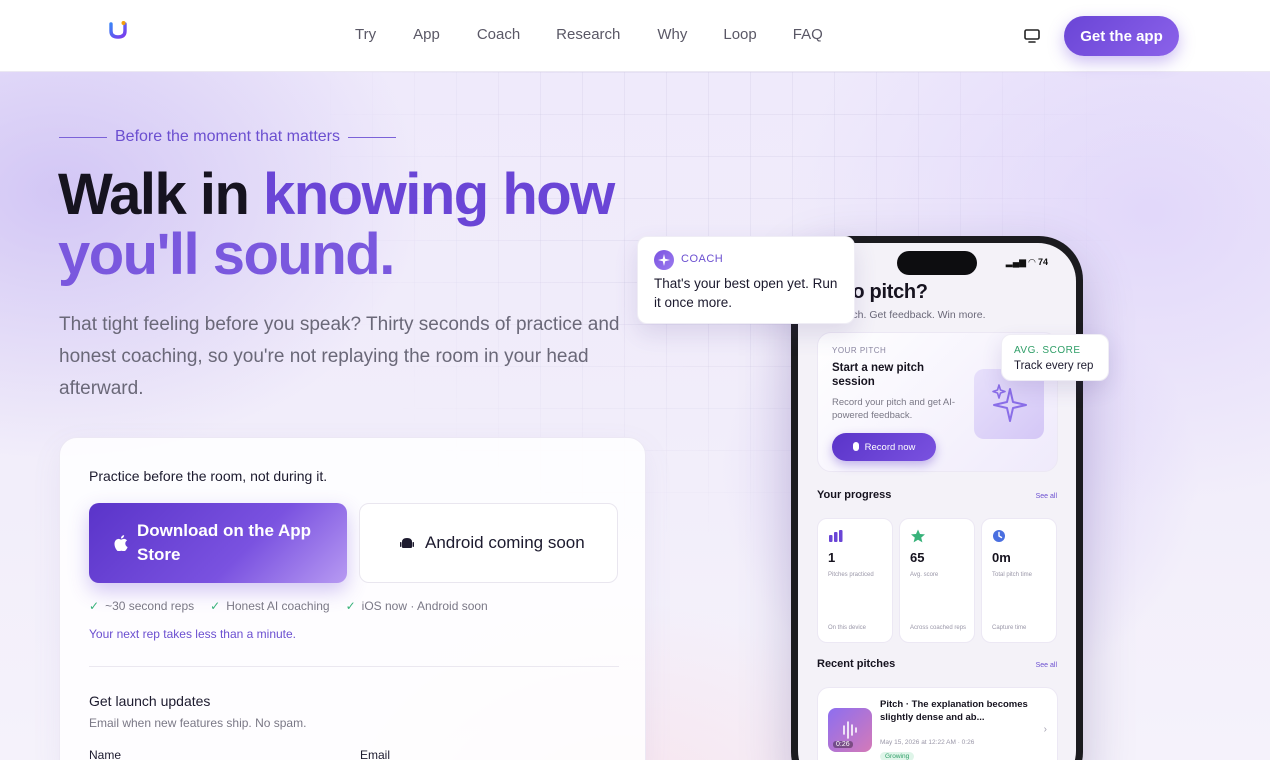  I want to click on stat-card-pitches: 1 Pitches practiced On this device, so click(855, 580).